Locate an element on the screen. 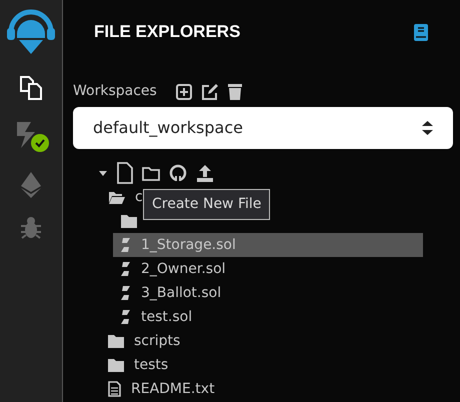 This screenshot has height=402, width=460. bug-icon is located at coordinates (31, 228).